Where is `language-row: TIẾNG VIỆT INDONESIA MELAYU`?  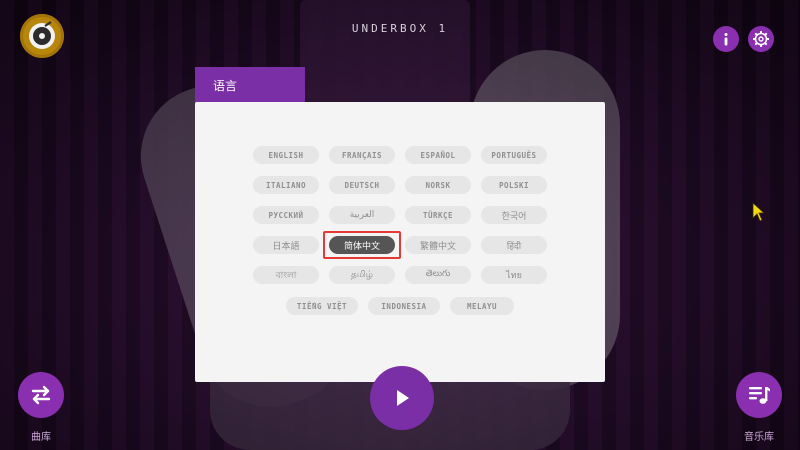 language-row: TIẾNG VIỆT INDONESIA MELAYU is located at coordinates (400, 306).